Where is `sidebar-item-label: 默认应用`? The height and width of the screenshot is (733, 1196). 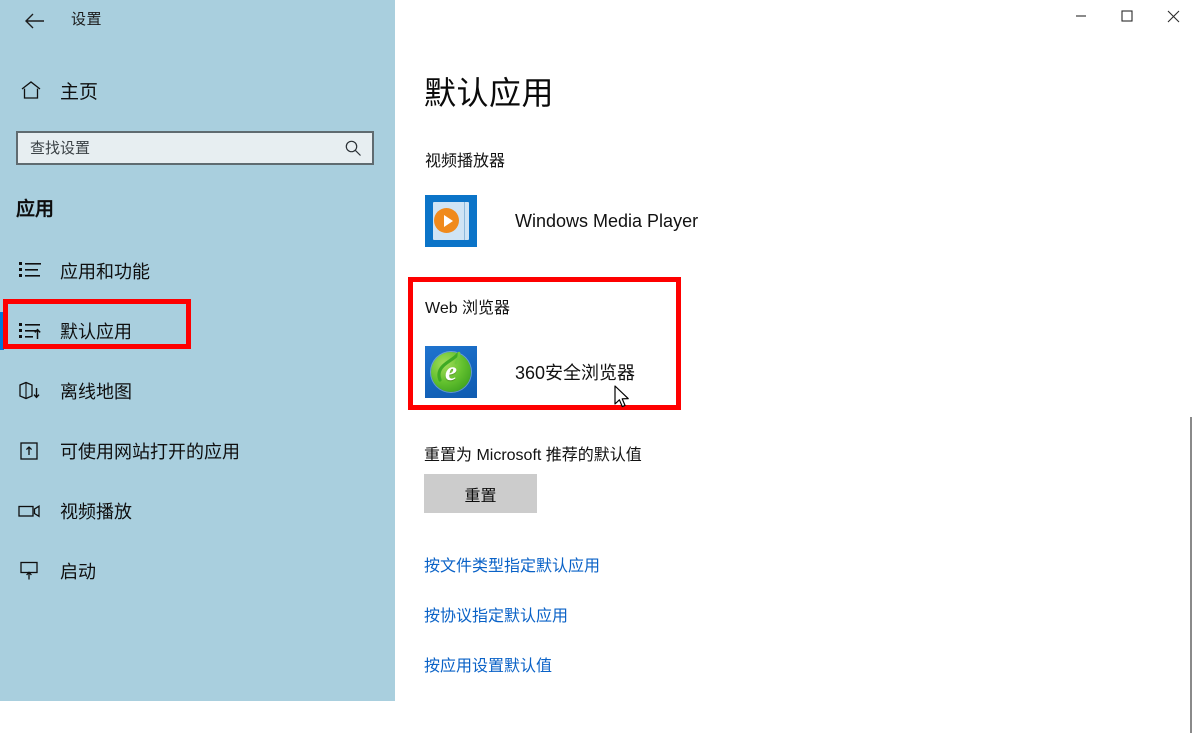 sidebar-item-label: 默认应用 is located at coordinates (96, 332).